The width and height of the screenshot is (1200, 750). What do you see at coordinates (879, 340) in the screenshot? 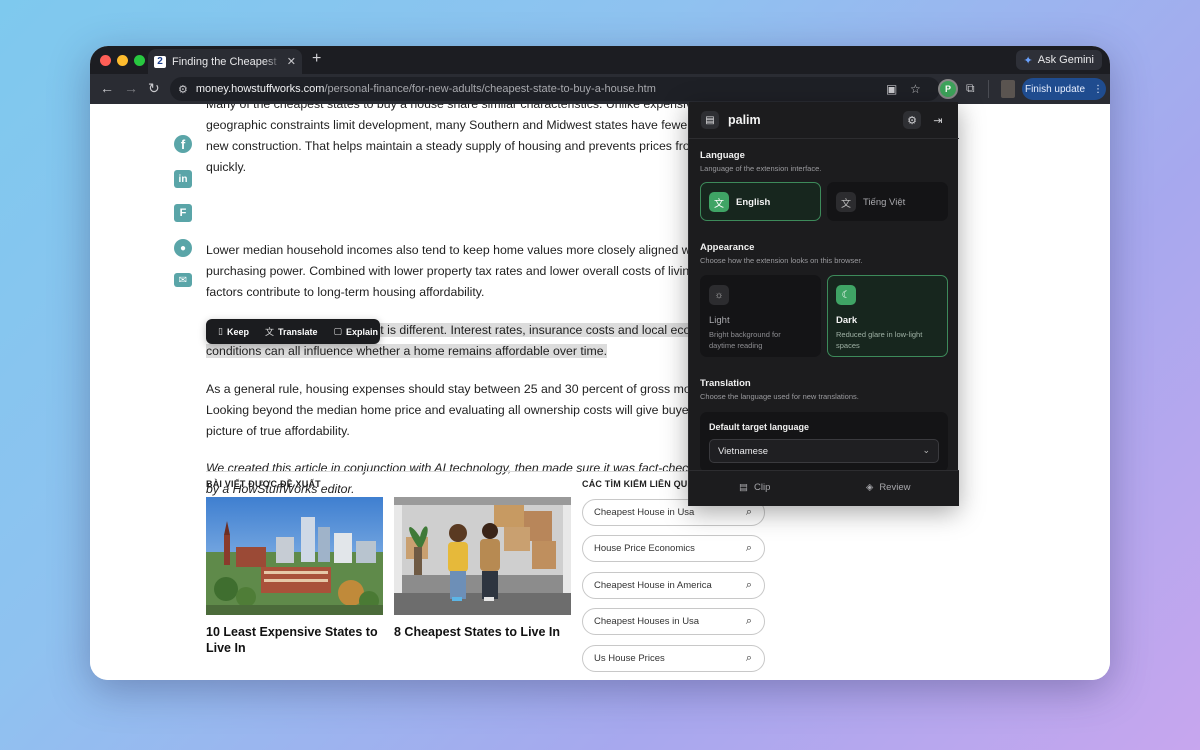
I see `appearance-option-desc: Reduced glare in low-light spaces` at bounding box center [879, 340].